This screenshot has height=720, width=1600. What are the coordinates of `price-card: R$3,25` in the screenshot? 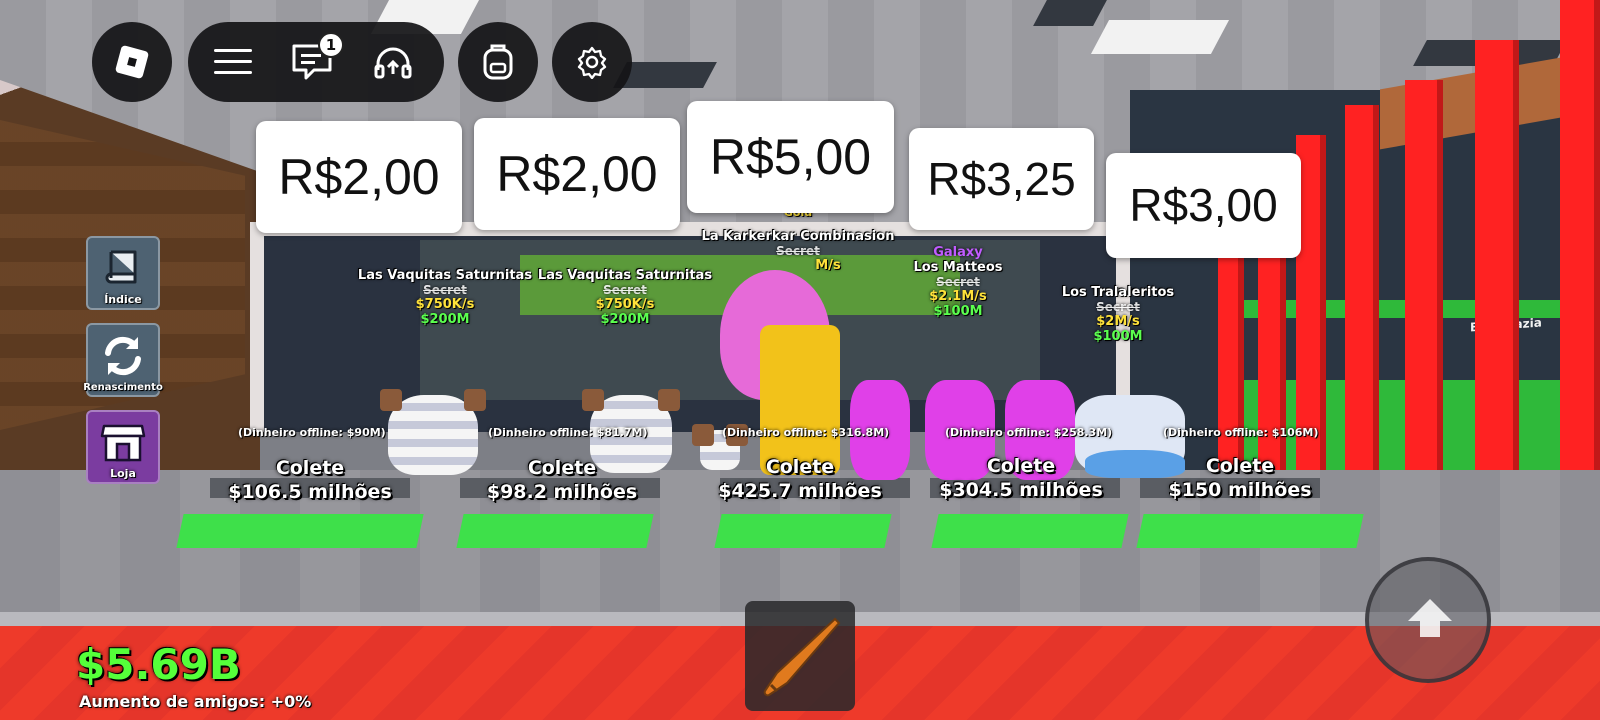 It's located at (1001, 179).